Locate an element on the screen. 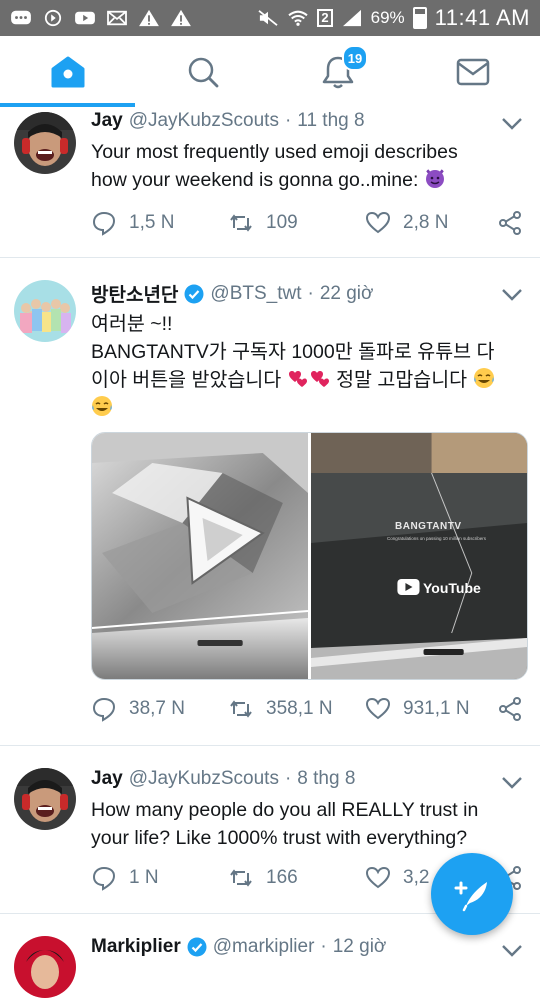 The image size is (540, 998). tweet-header: Jay @JayKubzScouts · 8 thg 8 is located at coordinates (290, 779).